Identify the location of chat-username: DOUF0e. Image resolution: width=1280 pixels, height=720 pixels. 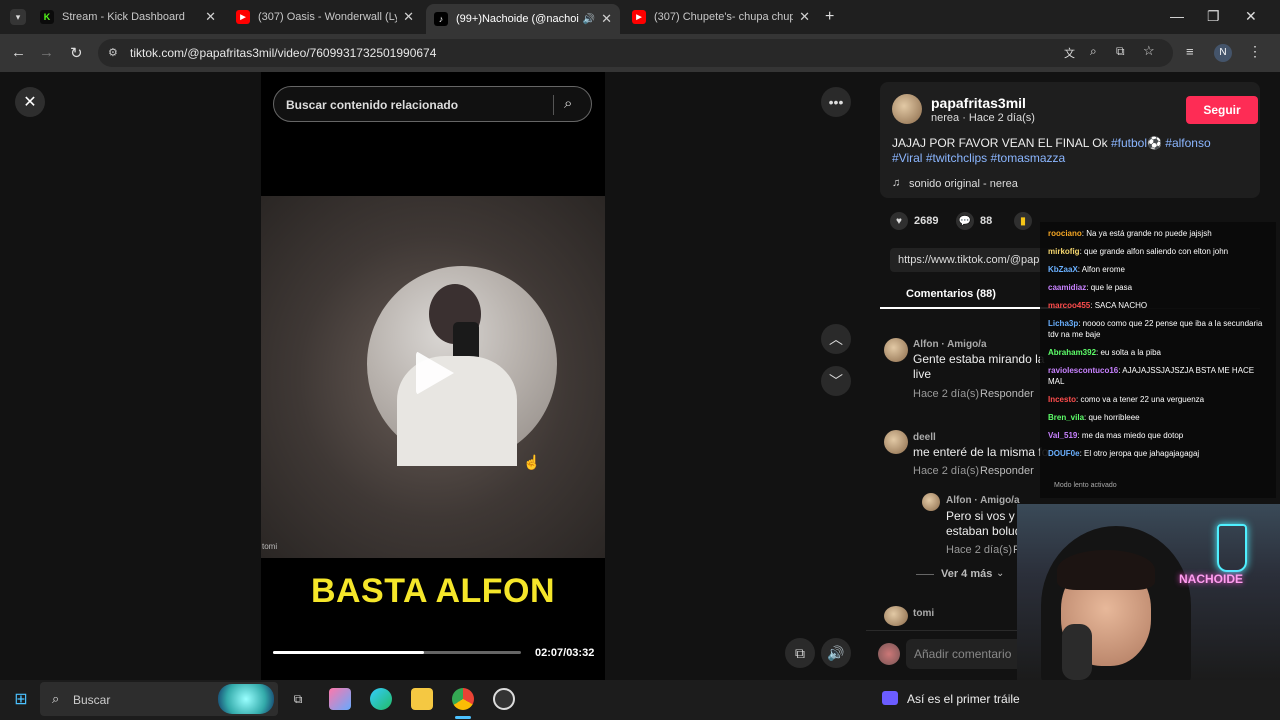
(1064, 453).